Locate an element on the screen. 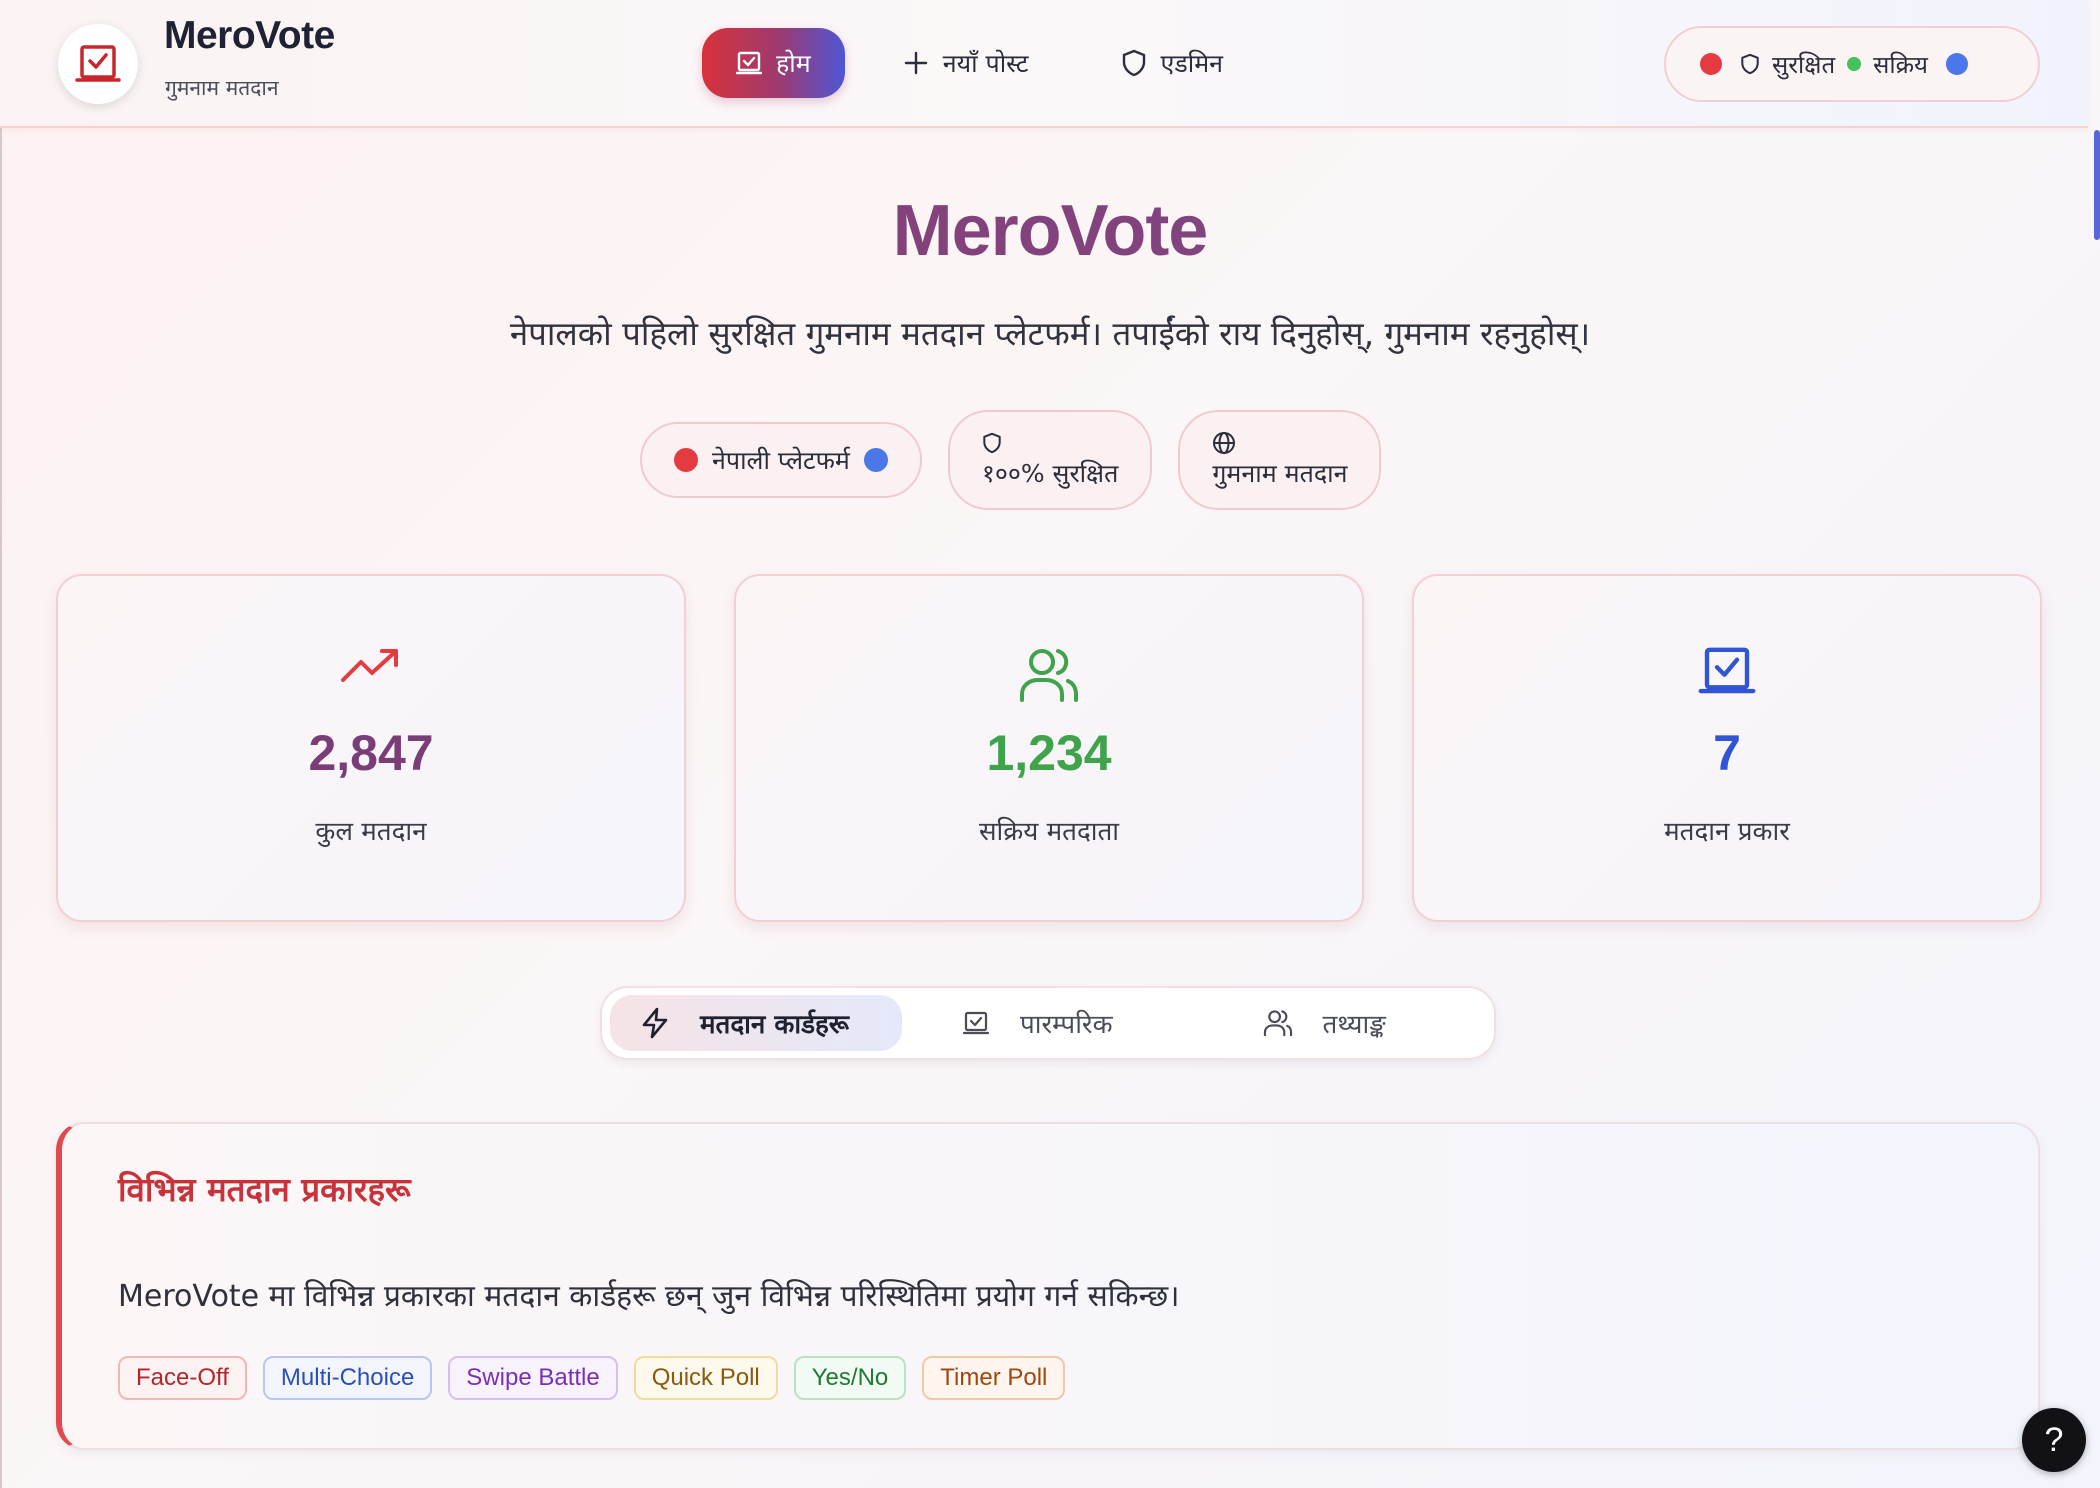  lightning-icon is located at coordinates (655, 1023).